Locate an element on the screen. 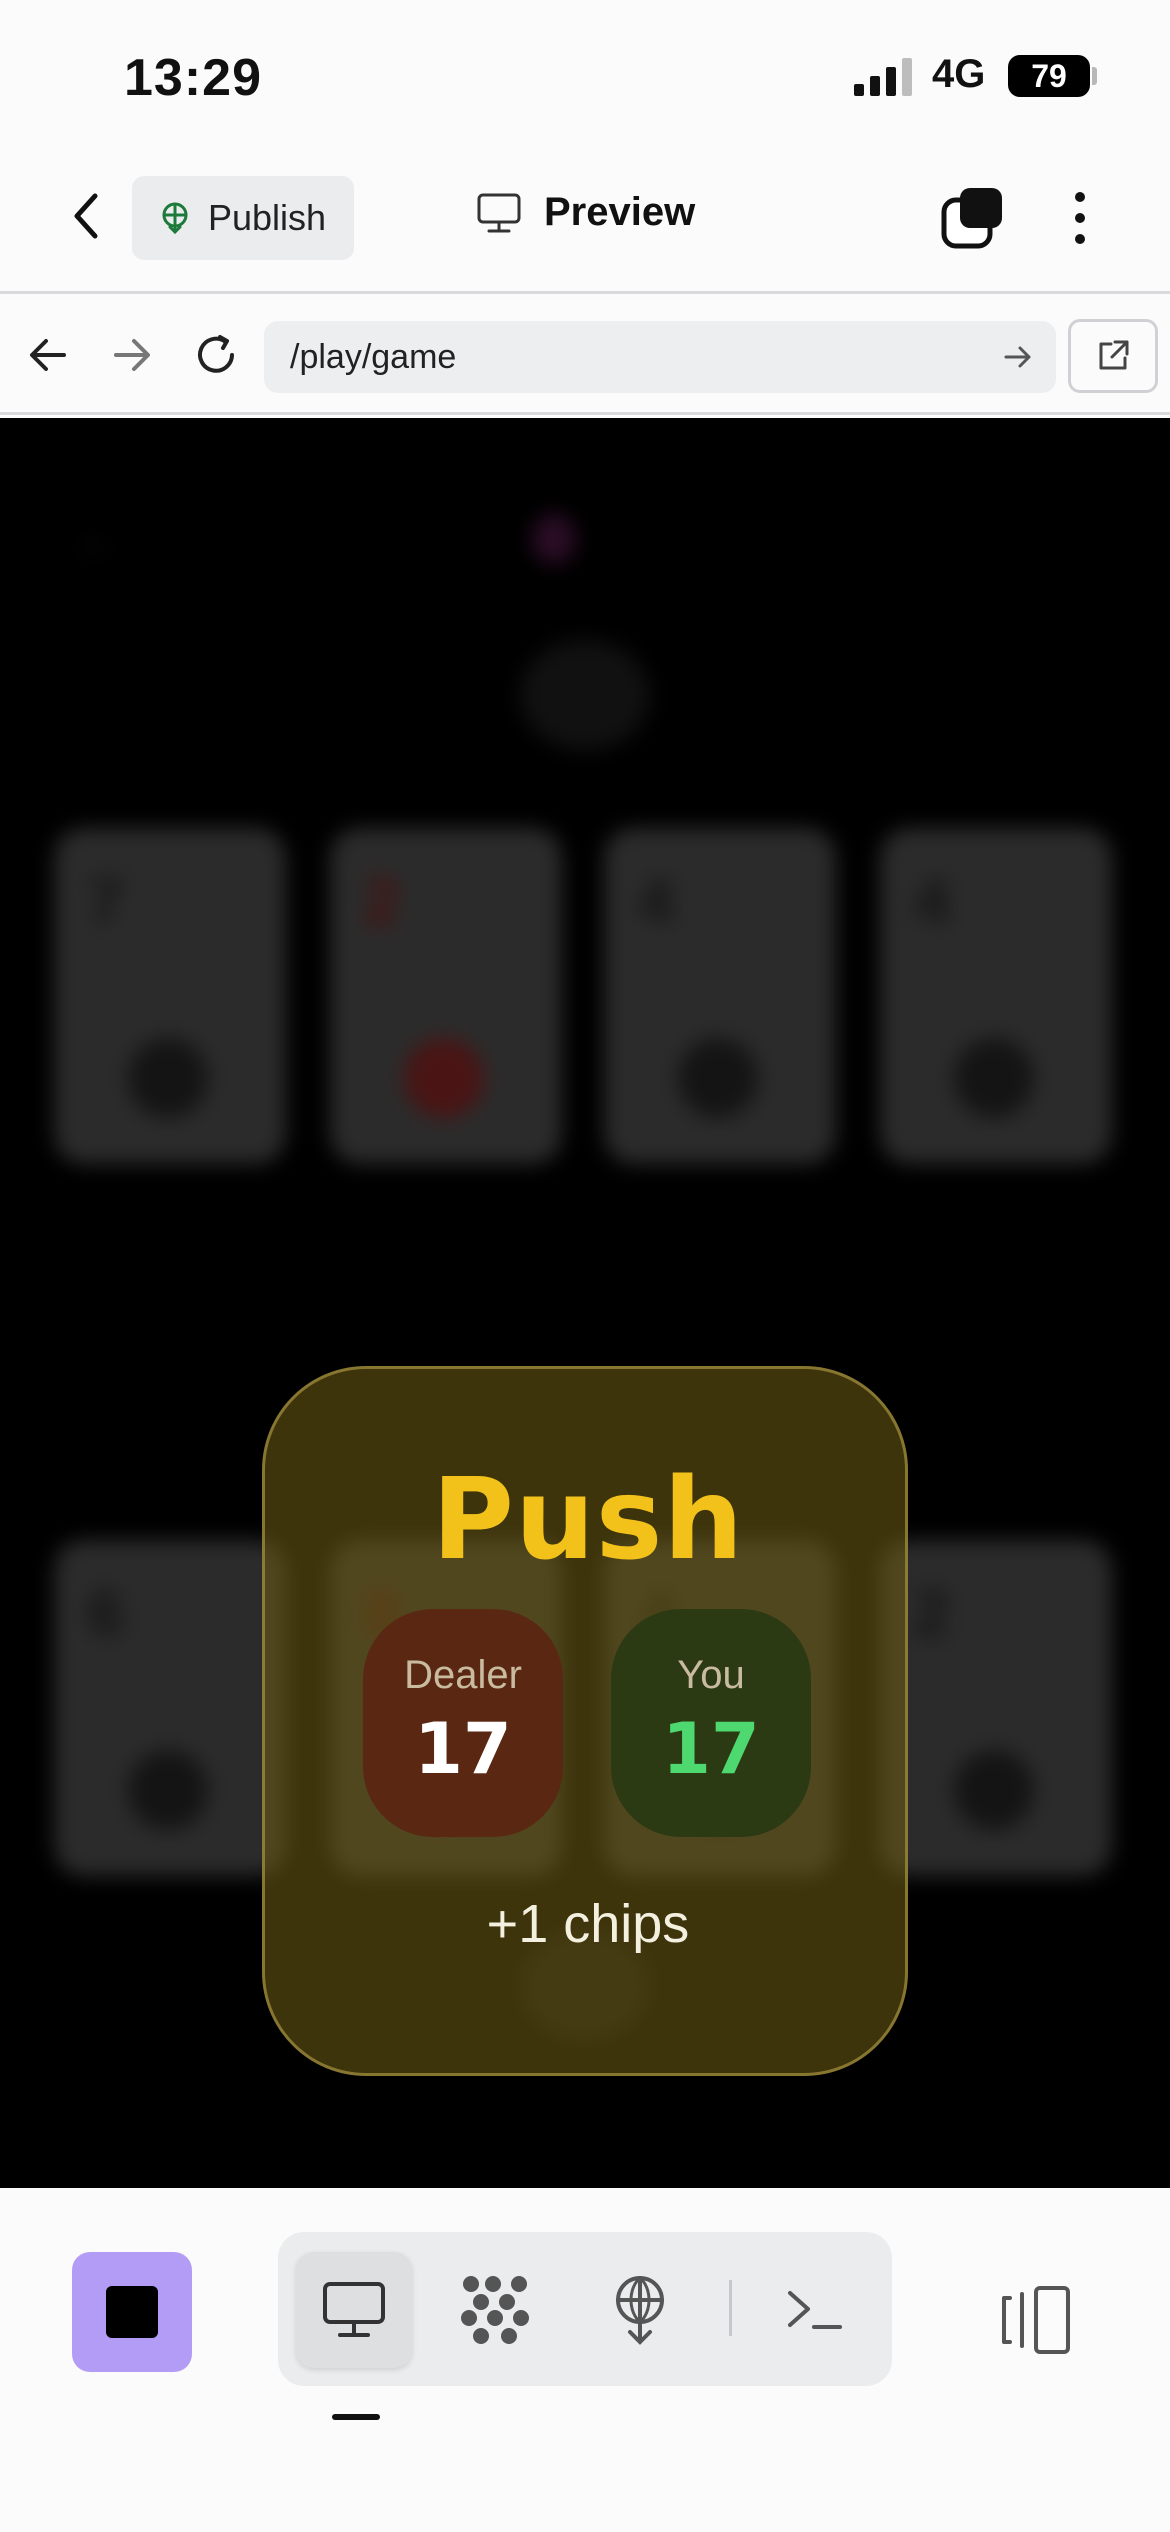 The image size is (1170, 2532). terminal-tab is located at coordinates (814, 2310).